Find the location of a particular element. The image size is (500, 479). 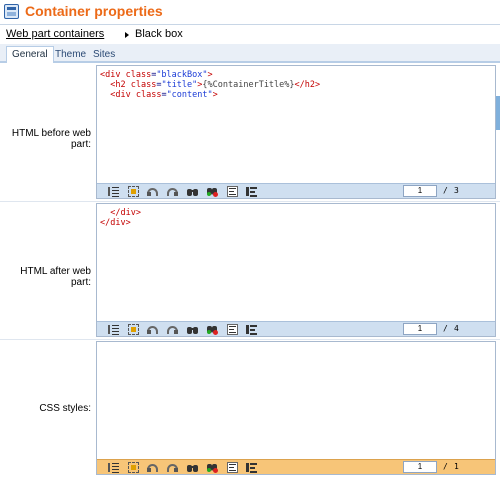

container-icon is located at coordinates (11, 11).